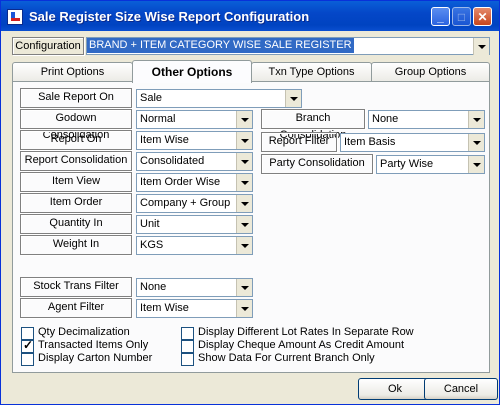 The image size is (500, 405). I want to click on transacted-items-only-checkbox, so click(27, 345).